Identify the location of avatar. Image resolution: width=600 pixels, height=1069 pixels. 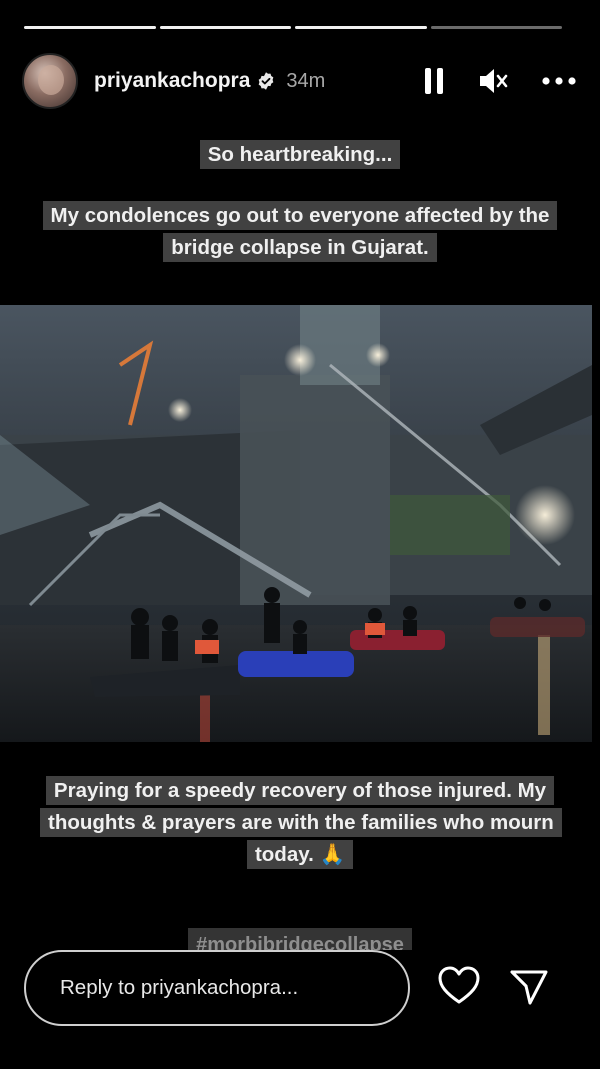
(50, 81).